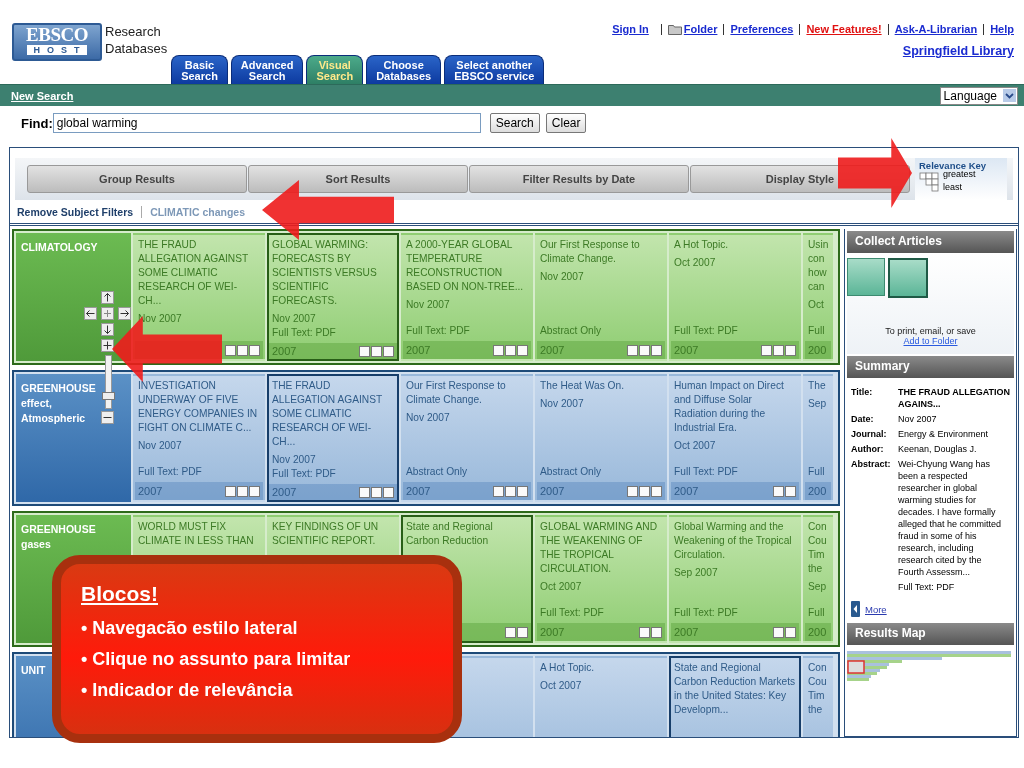 This screenshot has height=768, width=1024. Describe the element at coordinates (930, 367) in the screenshot. I see `section-header: Summary` at that location.